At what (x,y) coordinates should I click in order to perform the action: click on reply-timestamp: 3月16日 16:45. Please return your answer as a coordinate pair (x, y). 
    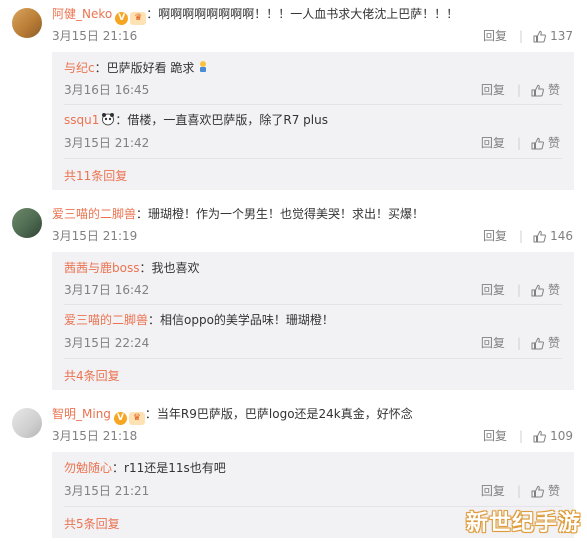
    Looking at the image, I should click on (107, 90).